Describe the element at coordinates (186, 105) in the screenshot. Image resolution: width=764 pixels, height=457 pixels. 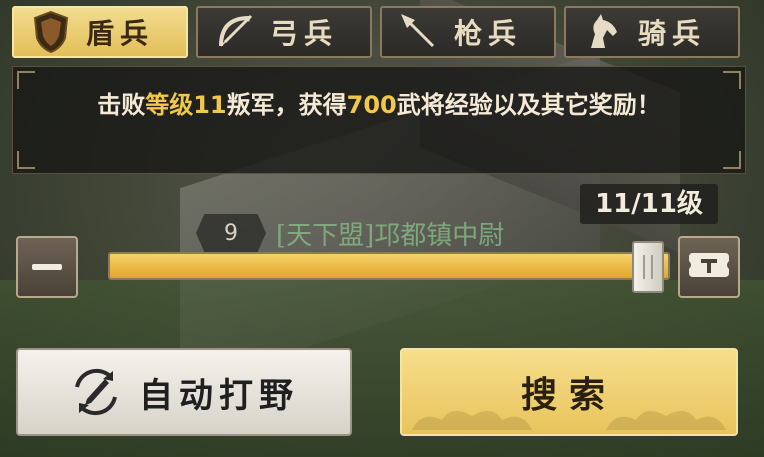
I see `rebel-level: 等级11` at that location.